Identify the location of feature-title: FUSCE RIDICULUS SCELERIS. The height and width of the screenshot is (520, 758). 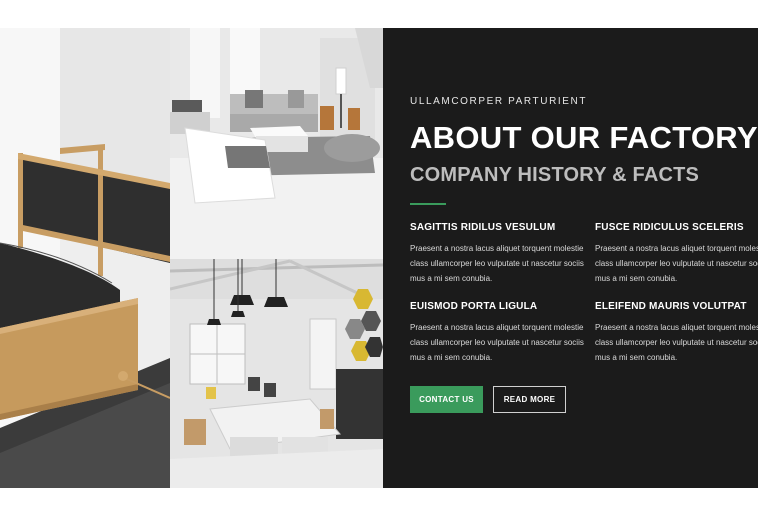
(669, 227).